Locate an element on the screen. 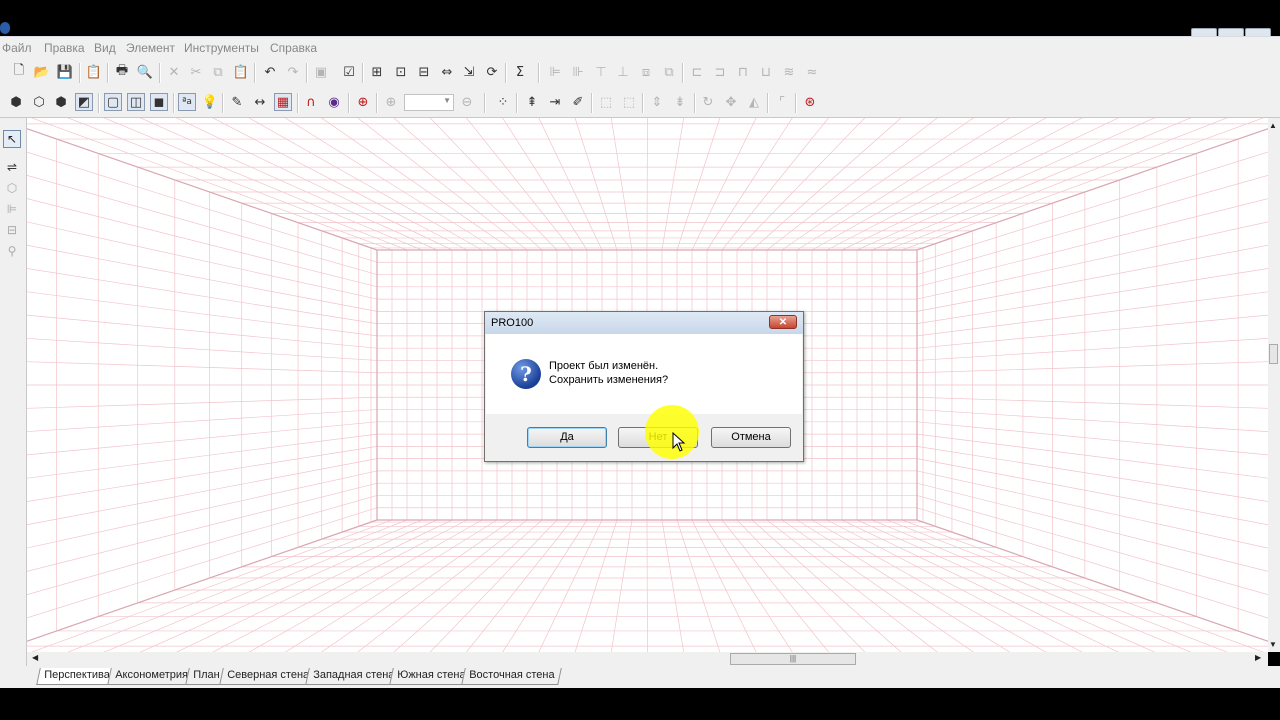 The height and width of the screenshot is (720, 1280). measure-icon: ↔ is located at coordinates (260, 102).